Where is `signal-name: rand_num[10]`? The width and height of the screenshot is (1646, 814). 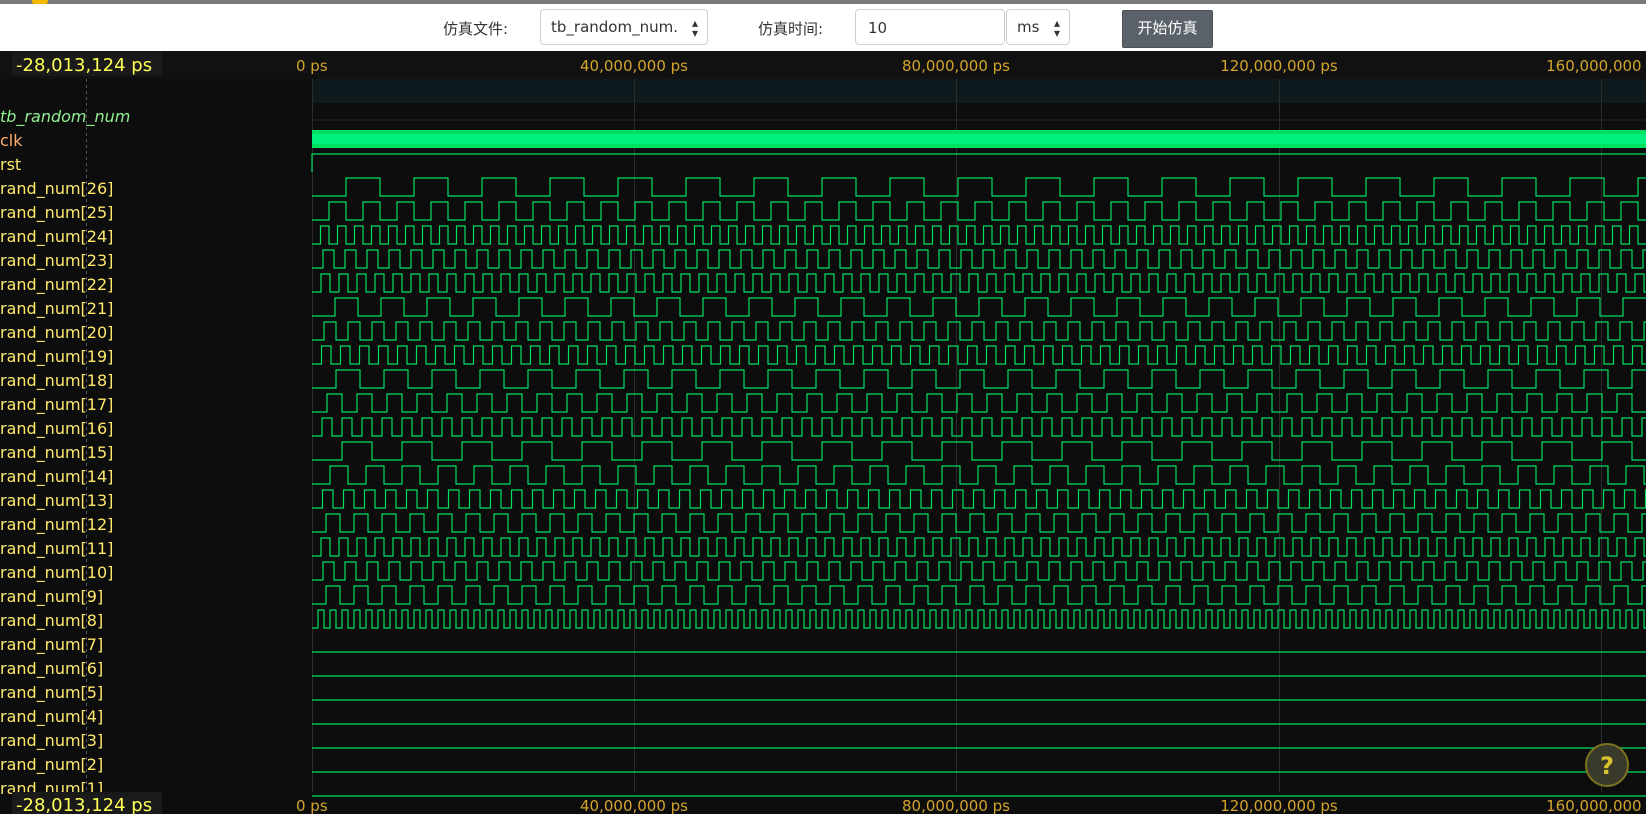 signal-name: rand_num[10] is located at coordinates (56, 573).